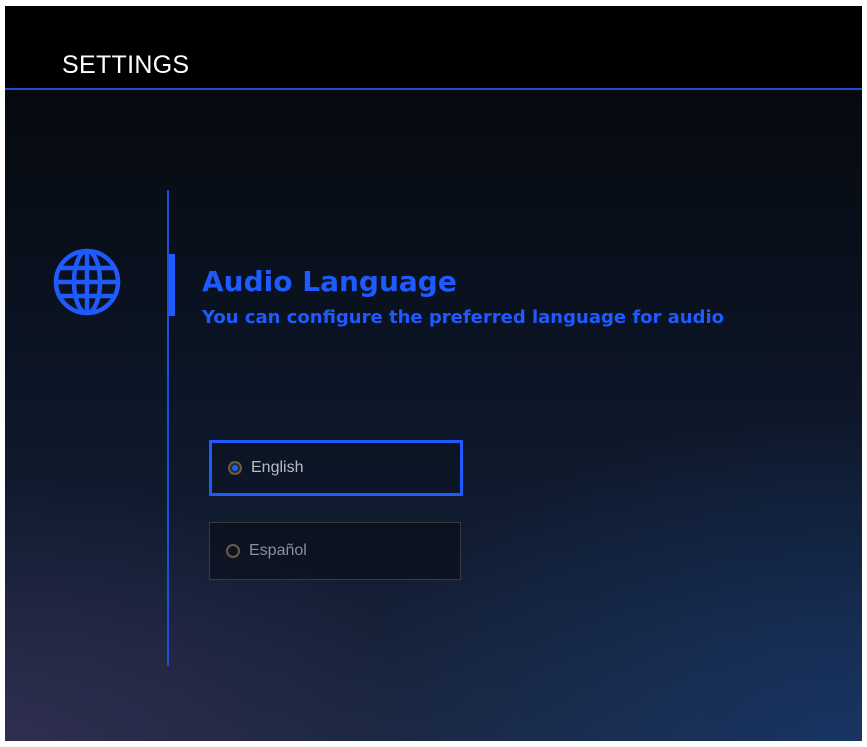 The image size is (867, 747). What do you see at coordinates (433, 48) in the screenshot?
I see `top-bar: SETTINGS` at bounding box center [433, 48].